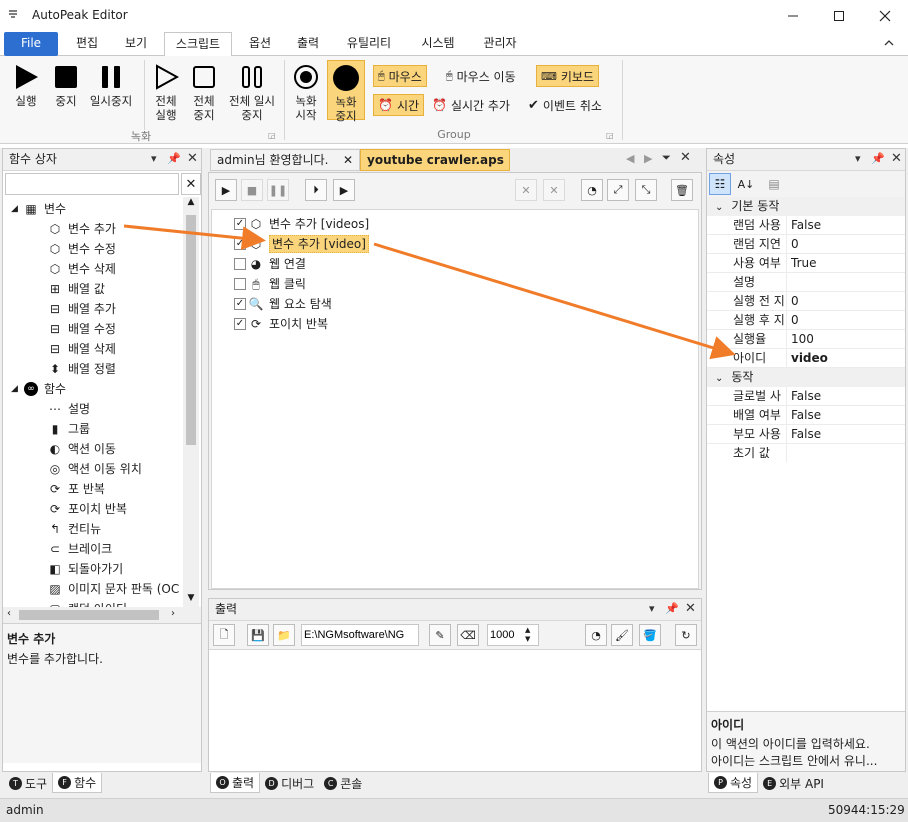  Describe the element at coordinates (240, 264) in the screenshot. I see `checkbox` at that location.